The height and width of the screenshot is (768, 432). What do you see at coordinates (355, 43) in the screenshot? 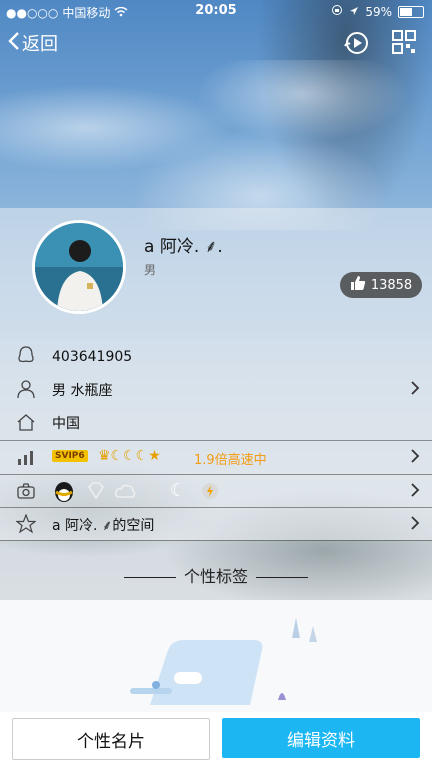
I see `music-play-icon` at bounding box center [355, 43].